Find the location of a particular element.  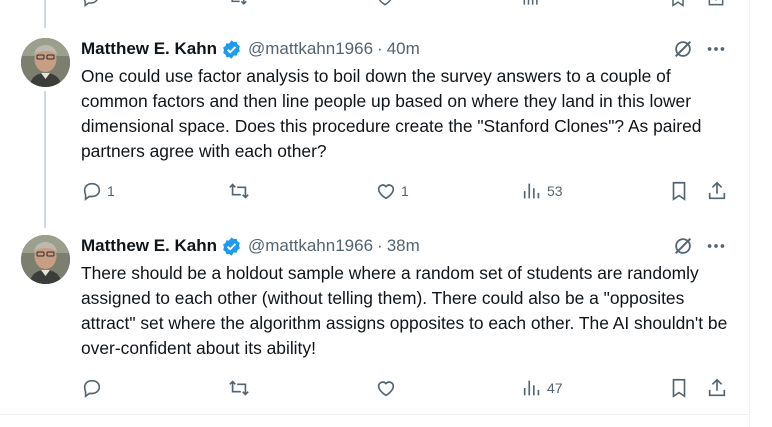

bookmark-button is located at coordinates (679, 388).